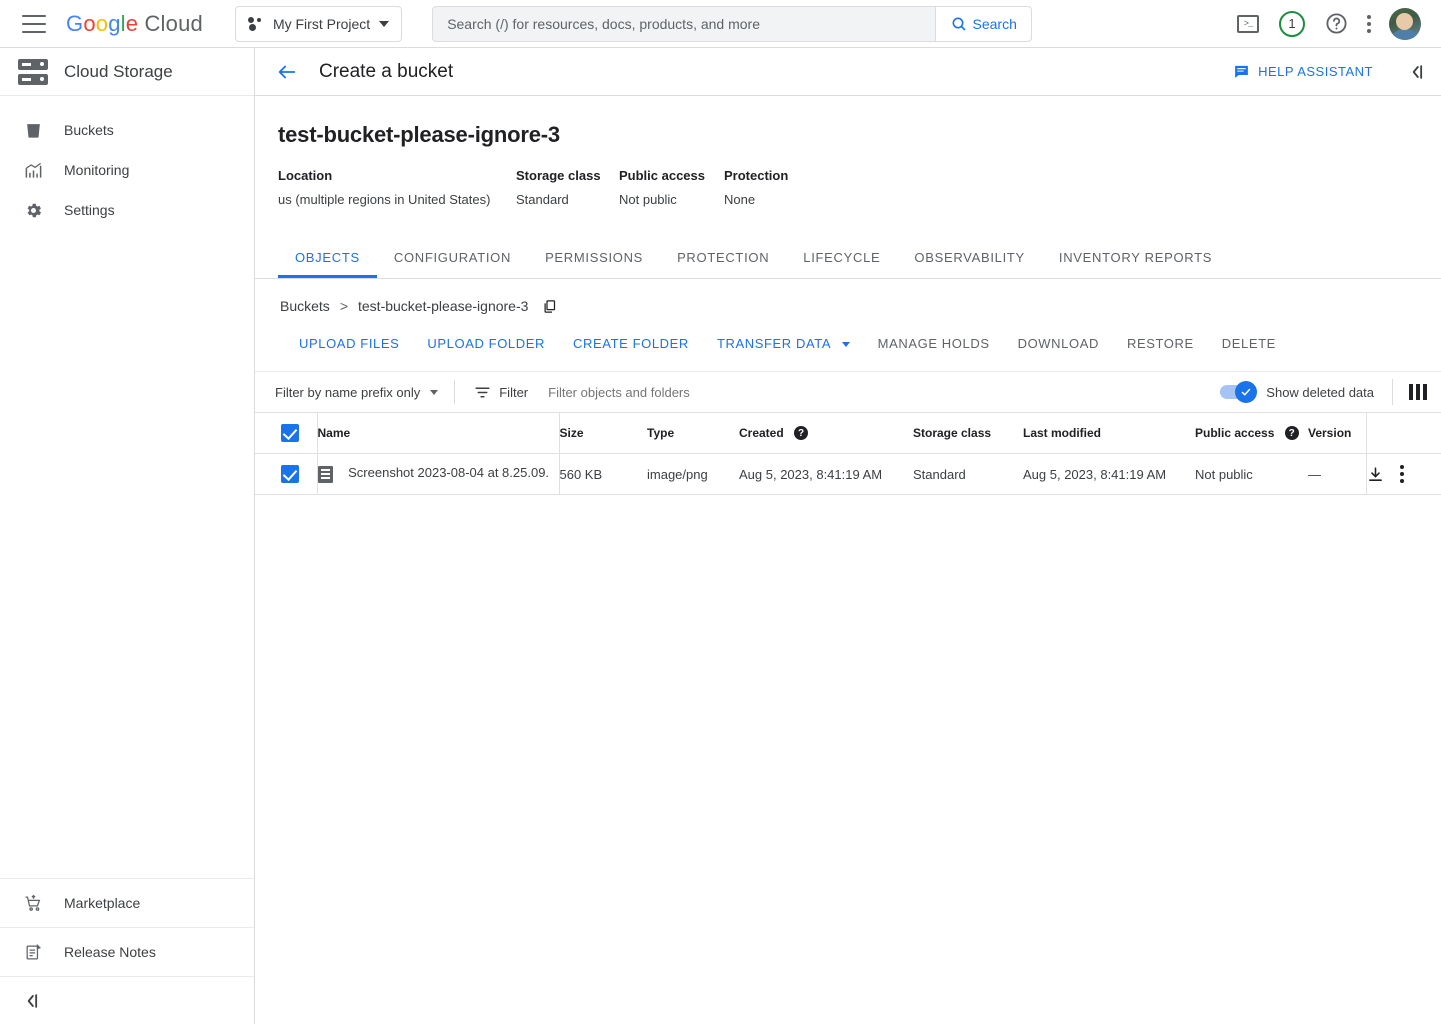 Image resolution: width=1441 pixels, height=1024 pixels. Describe the element at coordinates (1369, 23) in the screenshot. I see `more-options-button` at that location.